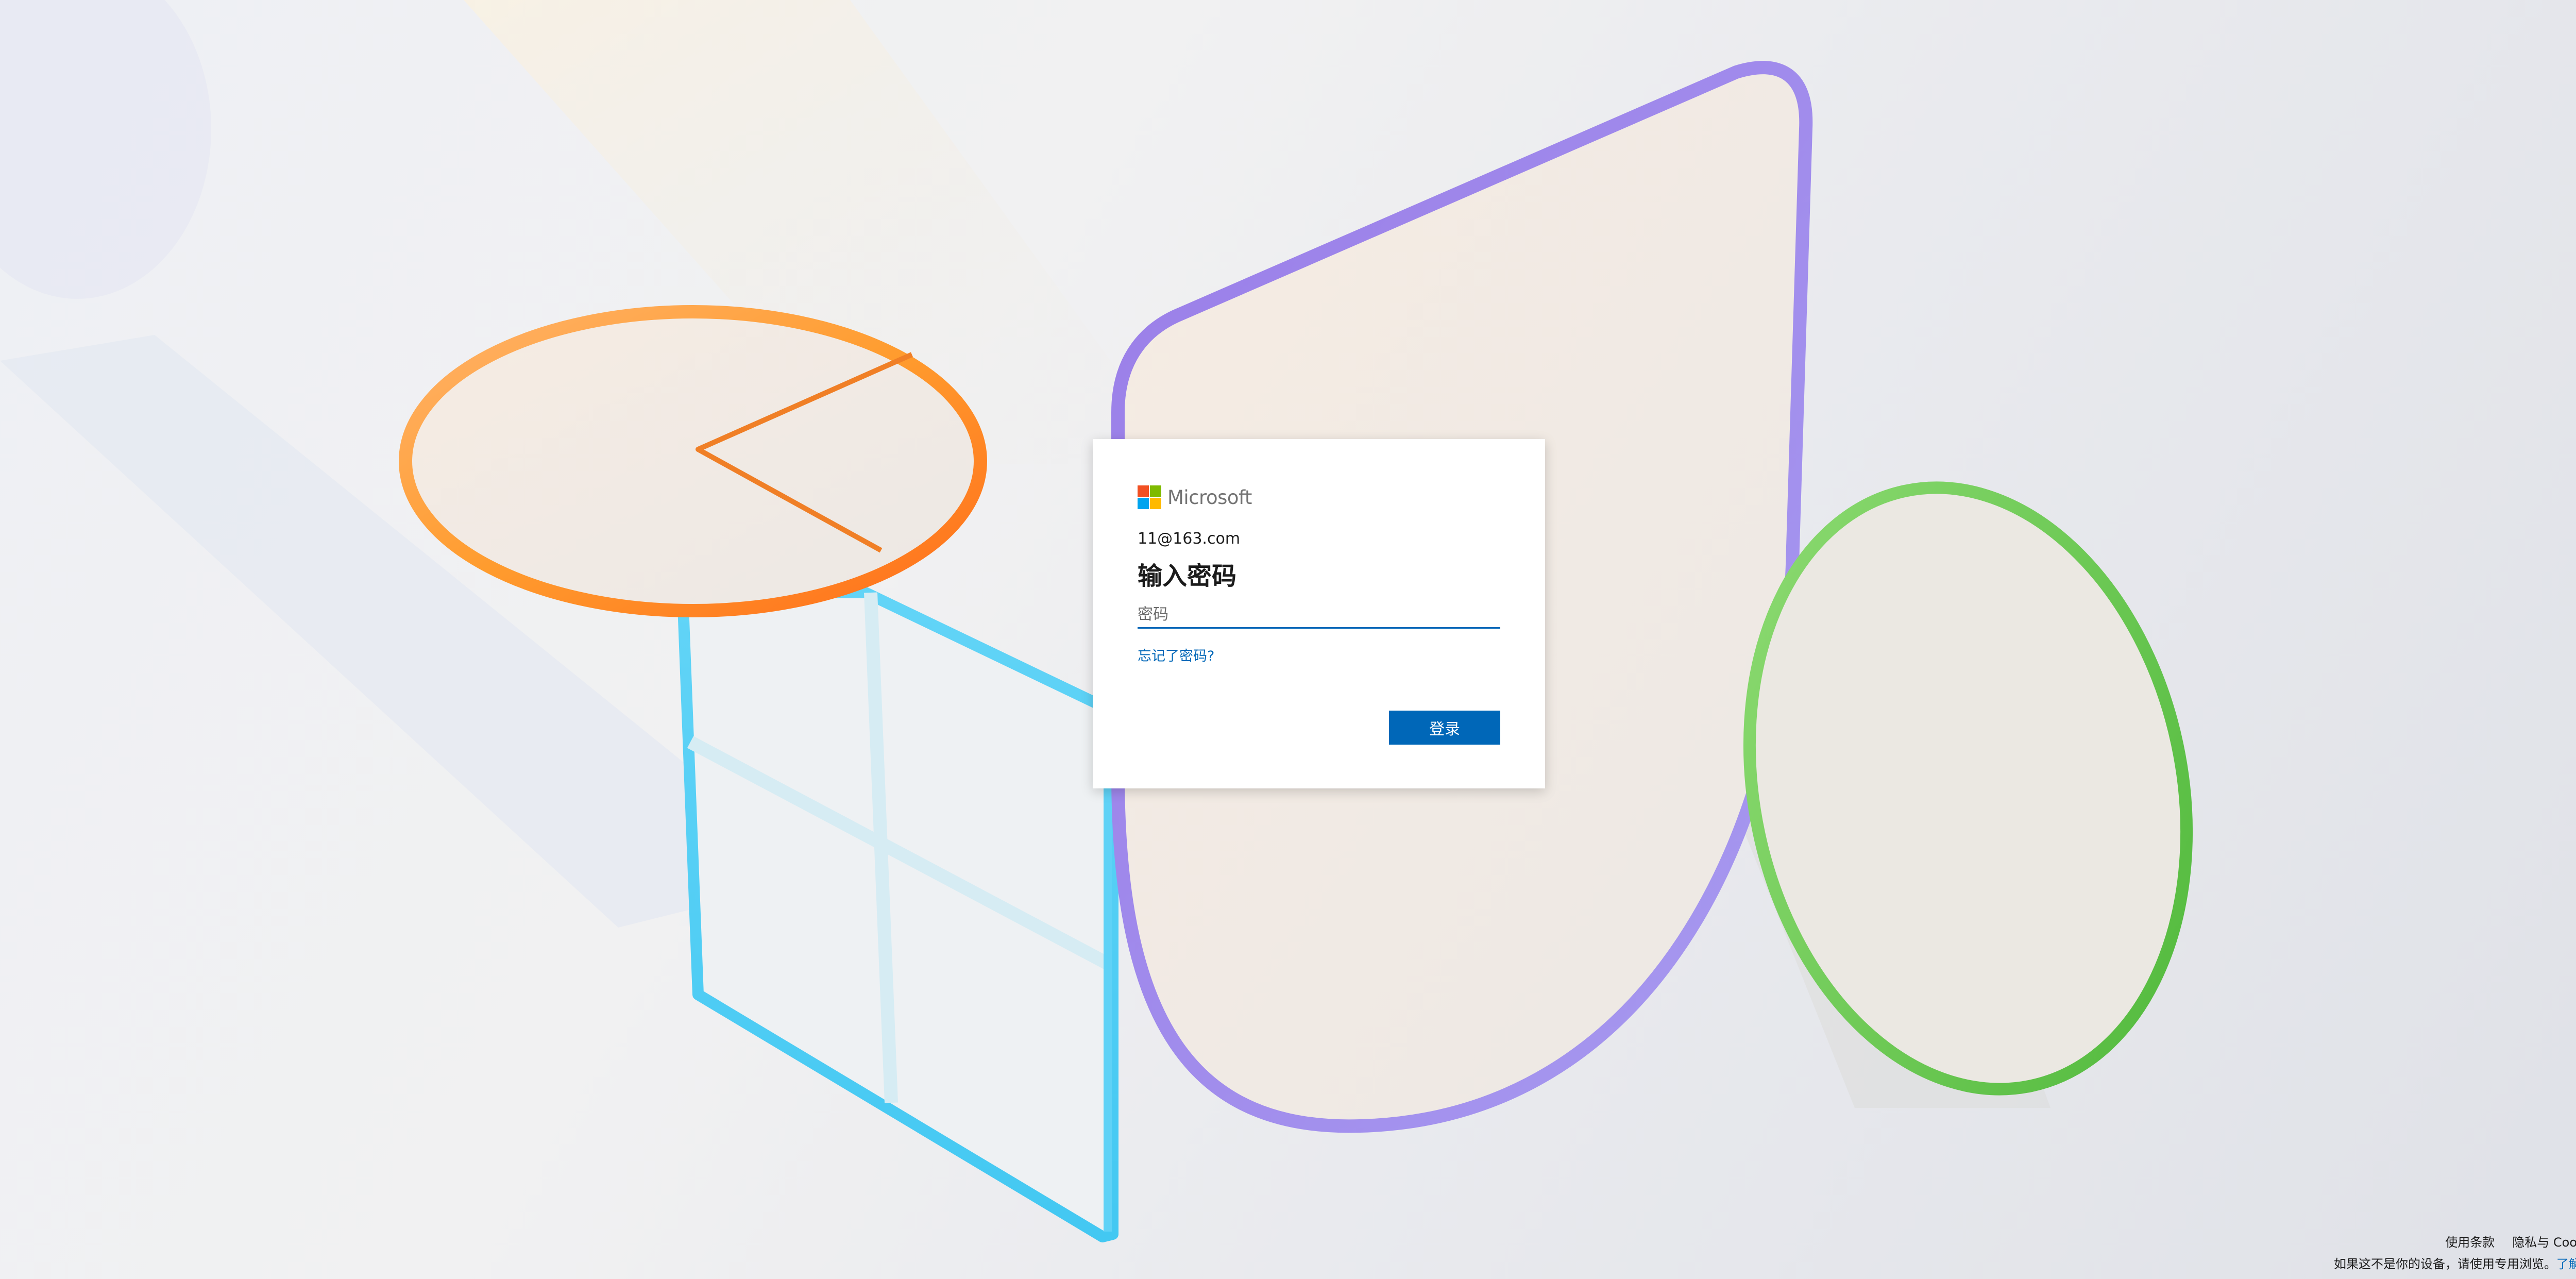  What do you see at coordinates (1319, 539) in the screenshot?
I see `account-identity: 11@163.com` at bounding box center [1319, 539].